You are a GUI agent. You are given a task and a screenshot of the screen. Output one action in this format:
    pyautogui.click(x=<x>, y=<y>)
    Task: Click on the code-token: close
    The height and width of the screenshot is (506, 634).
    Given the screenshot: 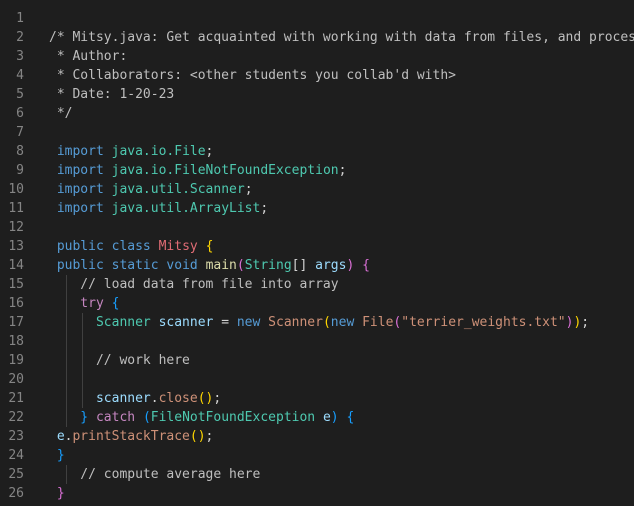 What is the action you would take?
    pyautogui.click(x=178, y=398)
    